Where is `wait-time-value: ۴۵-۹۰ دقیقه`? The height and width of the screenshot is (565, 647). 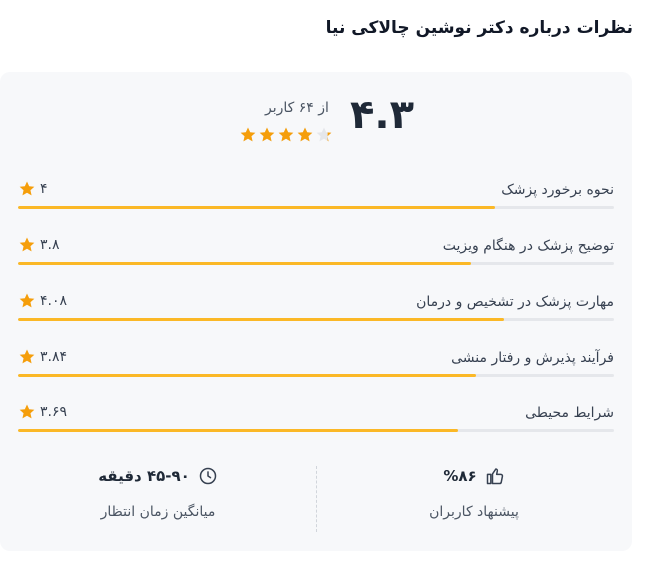
wait-time-value: ۴۵-۹۰ دقیقه is located at coordinates (144, 476).